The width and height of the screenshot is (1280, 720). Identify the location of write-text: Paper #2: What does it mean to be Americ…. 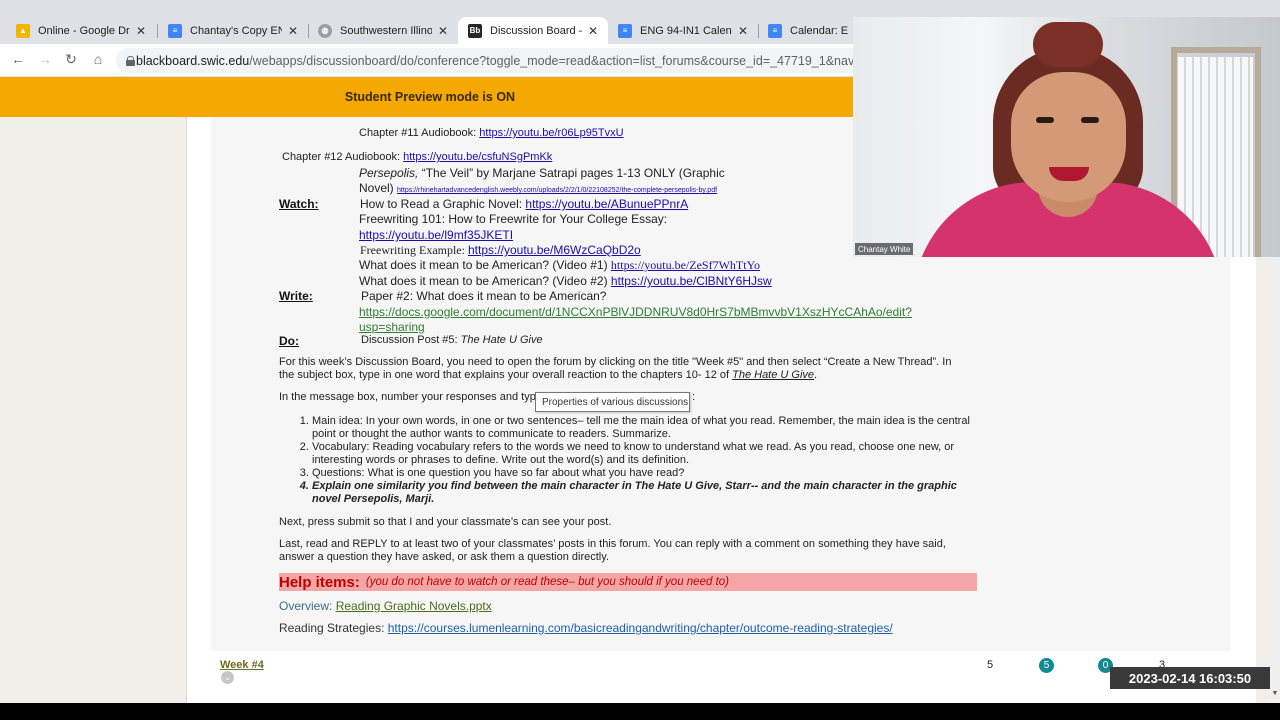
(484, 296).